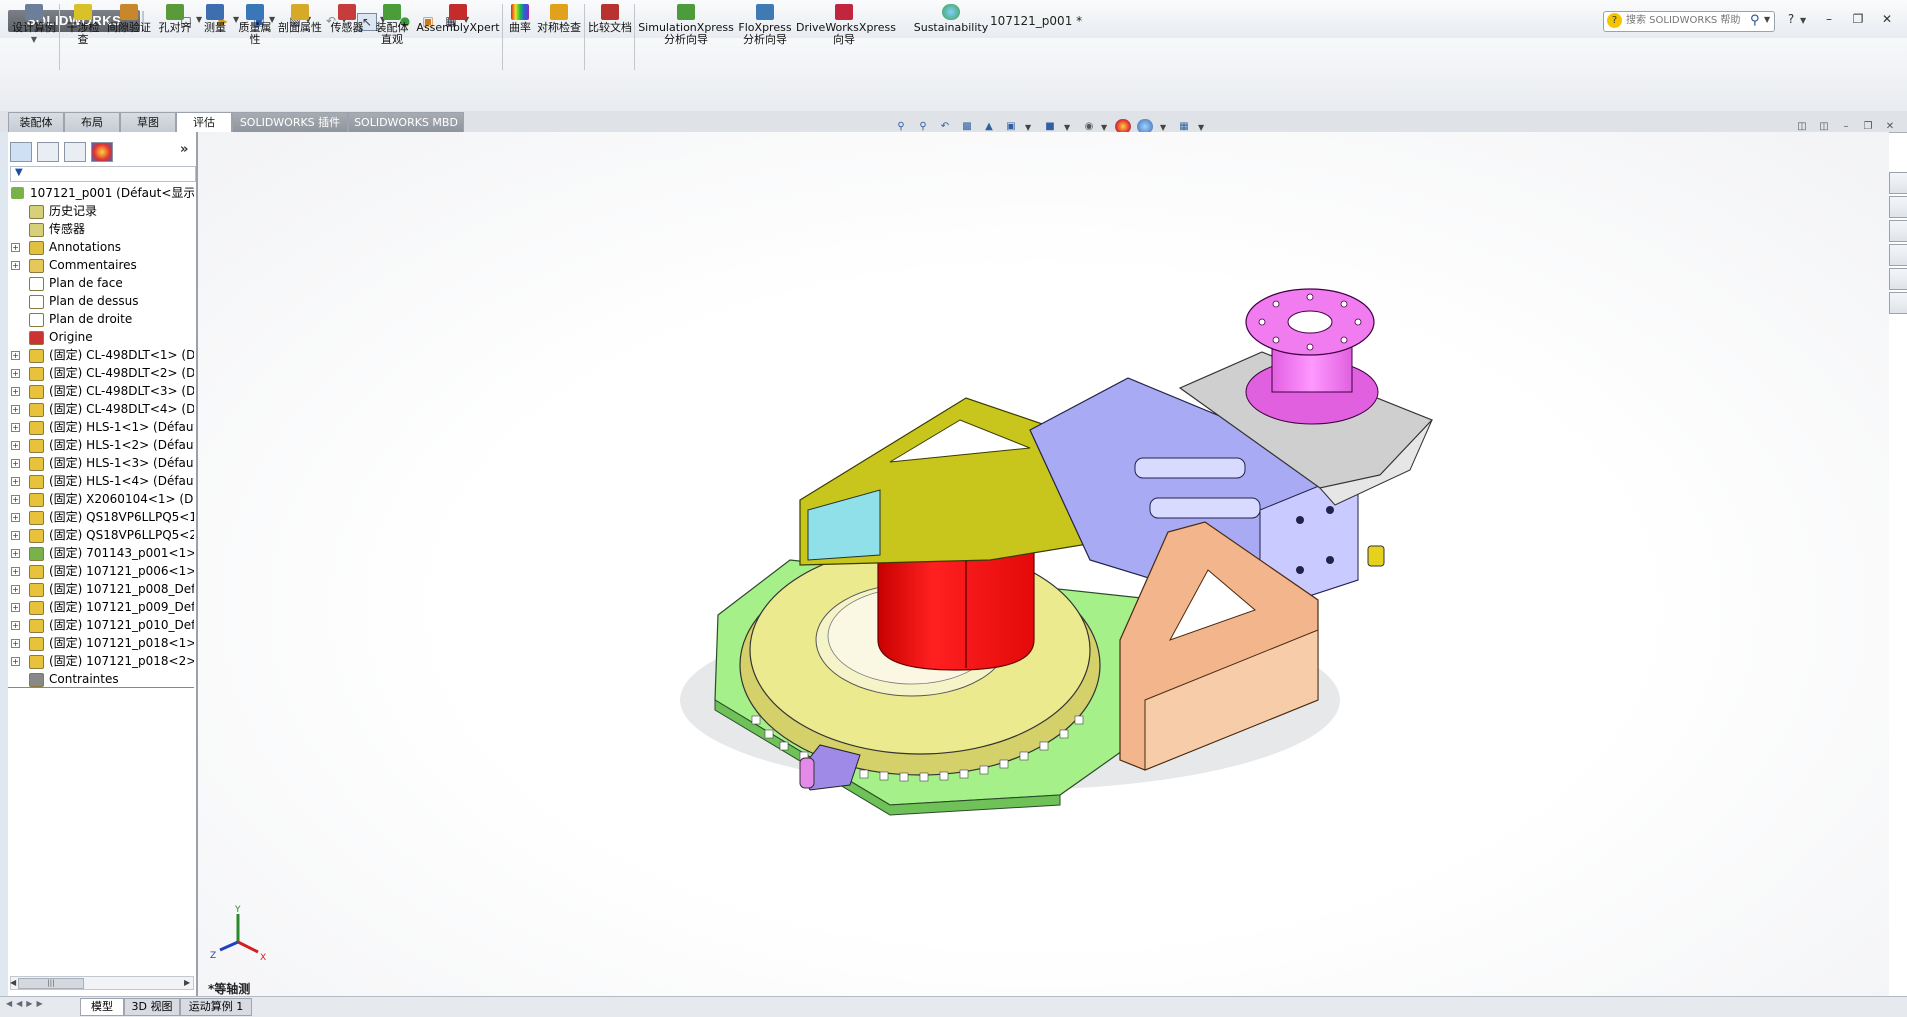  I want to click on tree-item: + (固定) 107121_p009_Defa, so click(101, 607).